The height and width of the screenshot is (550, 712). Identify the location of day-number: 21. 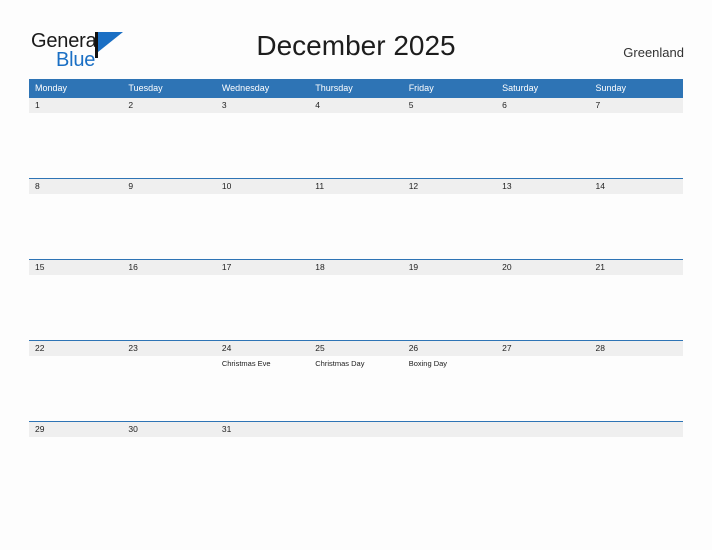
(600, 267).